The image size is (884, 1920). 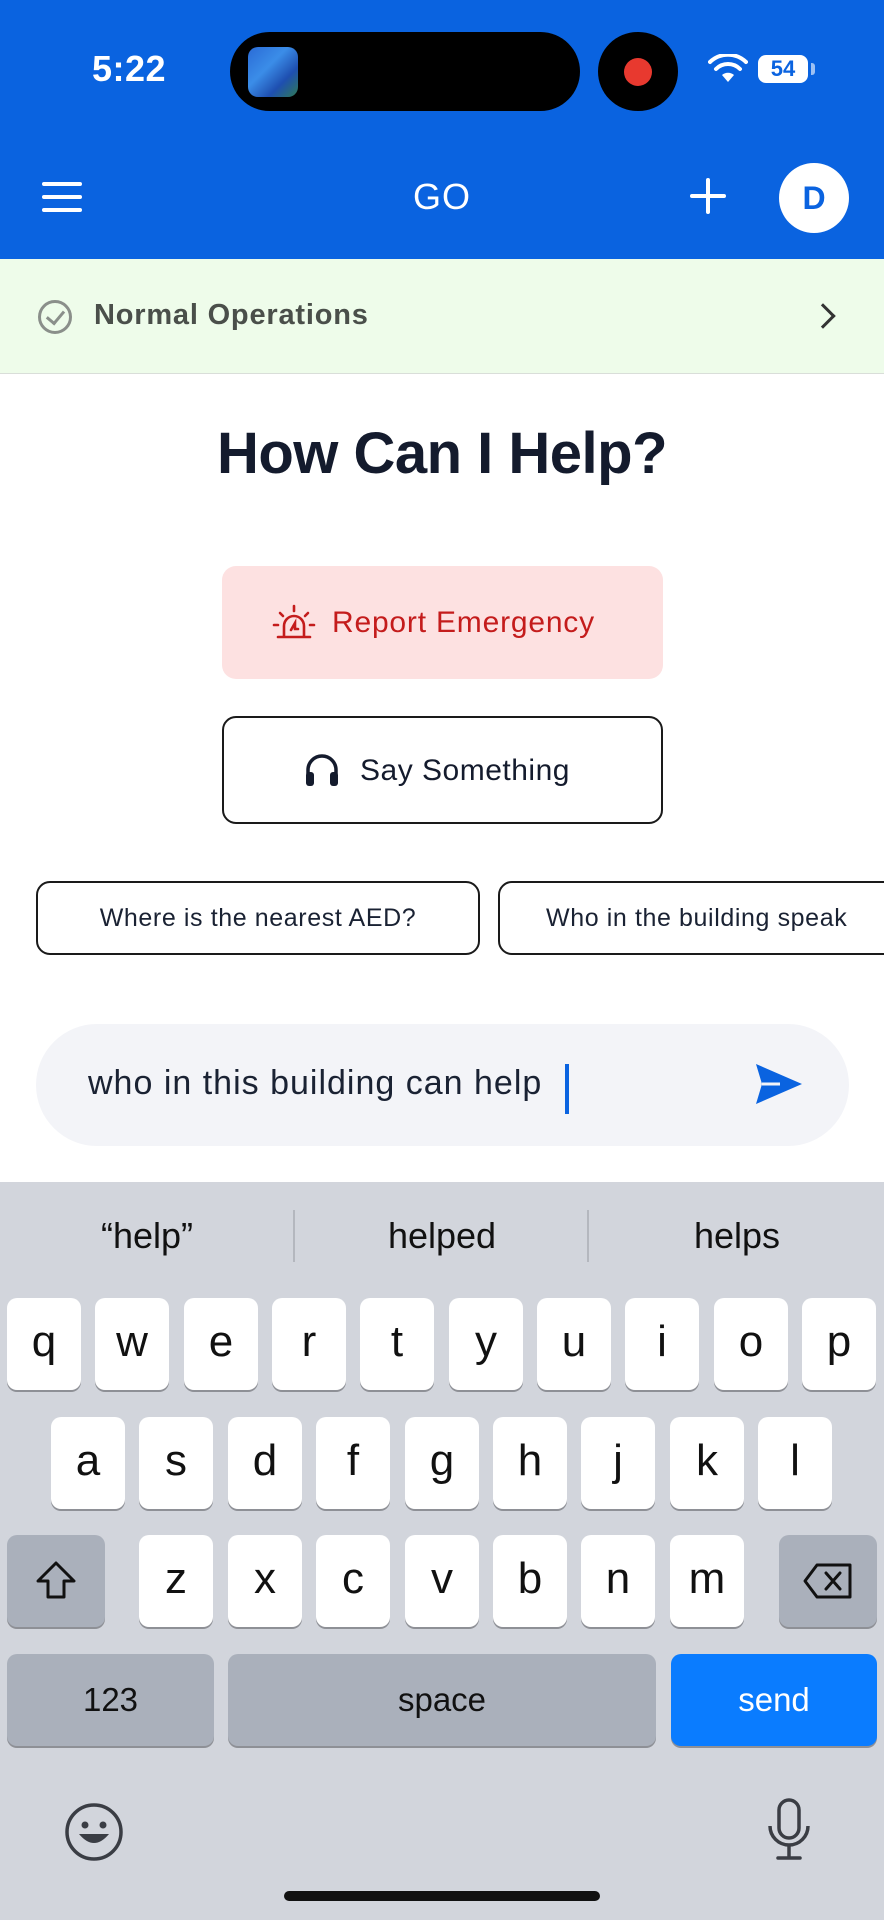 I want to click on operations-status-banner: Normal Operations, so click(x=442, y=316).